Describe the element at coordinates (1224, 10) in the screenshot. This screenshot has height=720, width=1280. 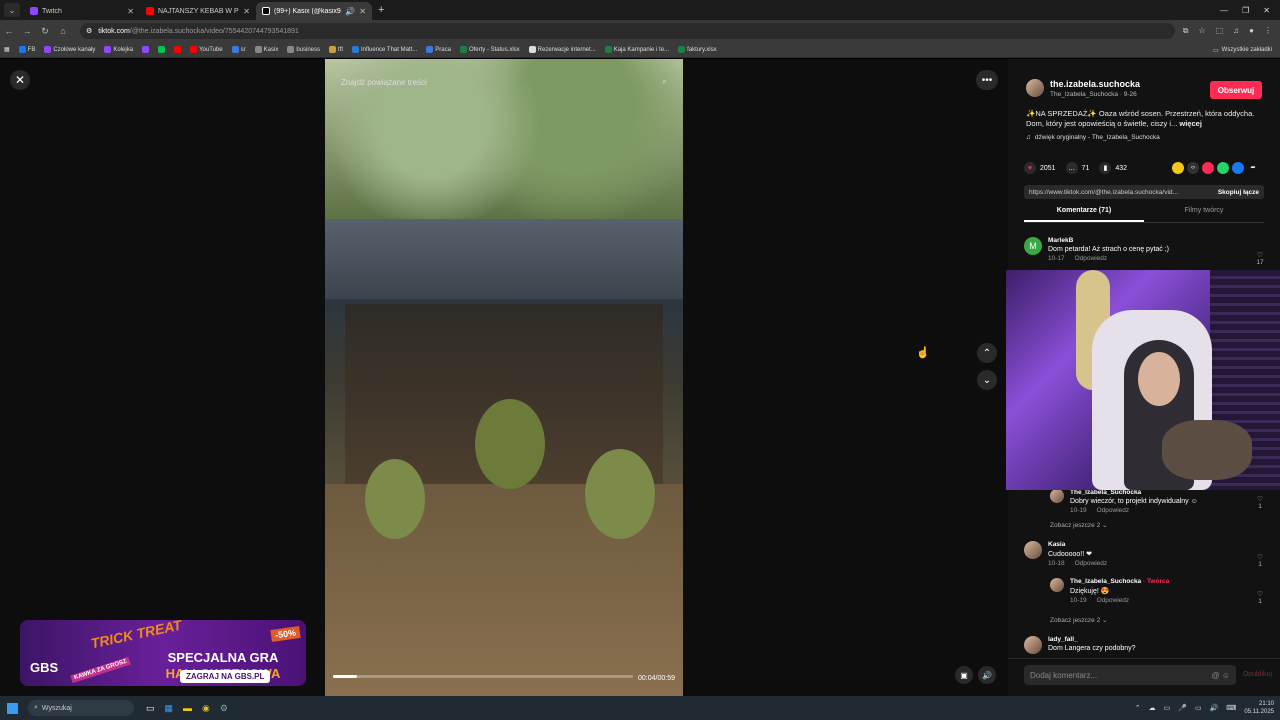
I see `minimize-icon: —` at that location.